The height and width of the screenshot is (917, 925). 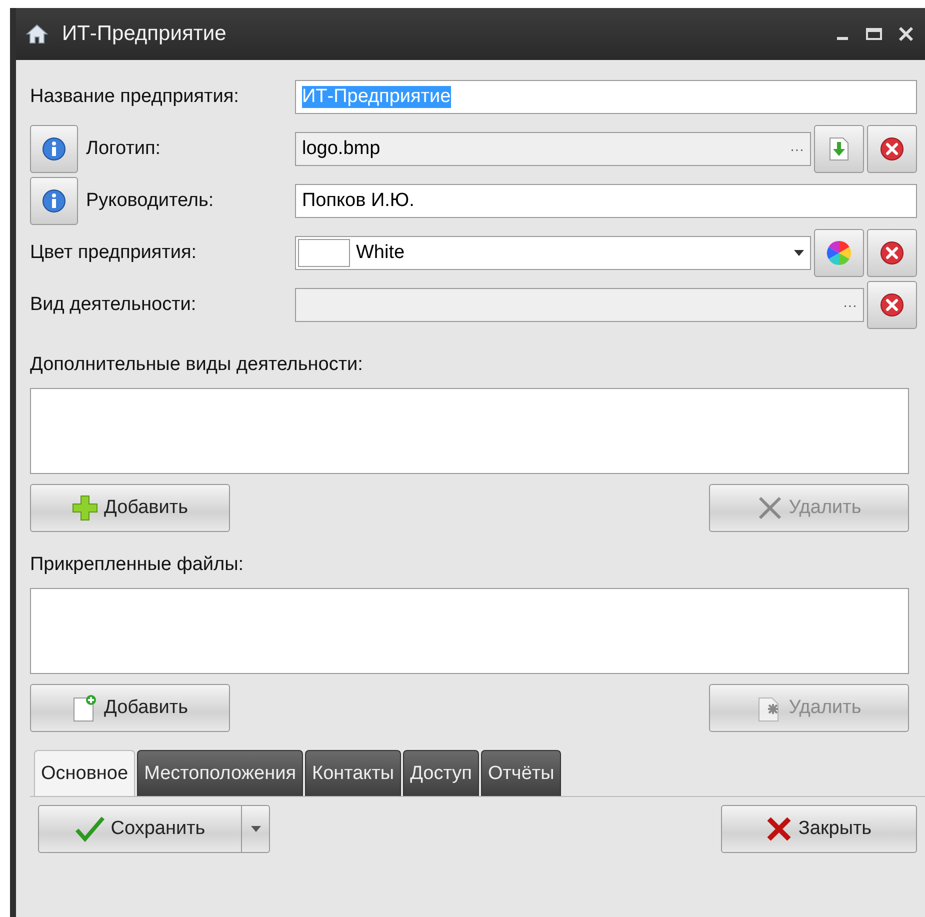 I want to click on save-menu-button, so click(x=256, y=829).